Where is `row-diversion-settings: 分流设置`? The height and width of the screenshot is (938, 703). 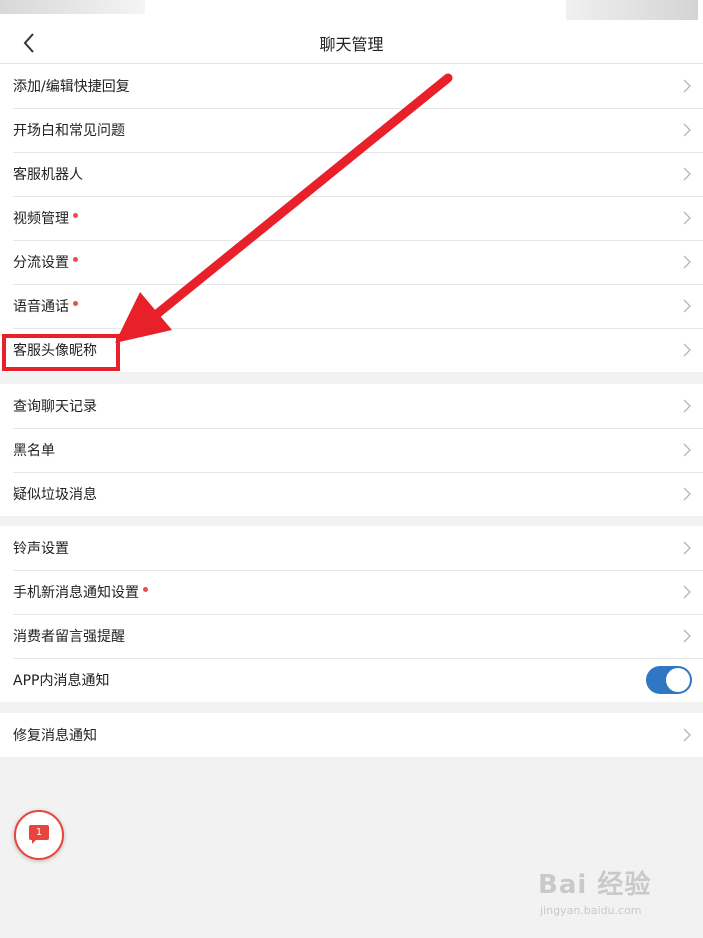 row-diversion-settings: 分流设置 is located at coordinates (351, 262).